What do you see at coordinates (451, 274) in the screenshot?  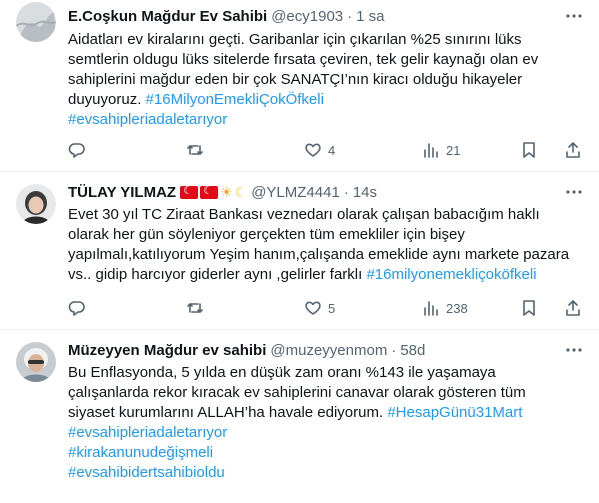 I see `hashtag-link: #16milyonemekliçoköfkeli` at bounding box center [451, 274].